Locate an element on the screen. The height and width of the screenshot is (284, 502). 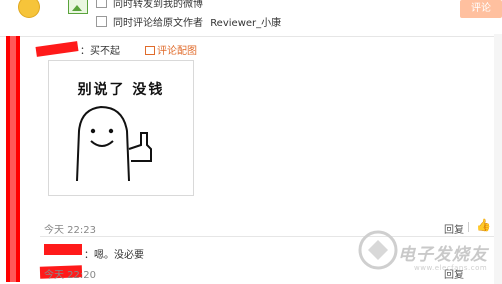
comment-meme-image: 别说了 没钱 is located at coordinates (121, 128).